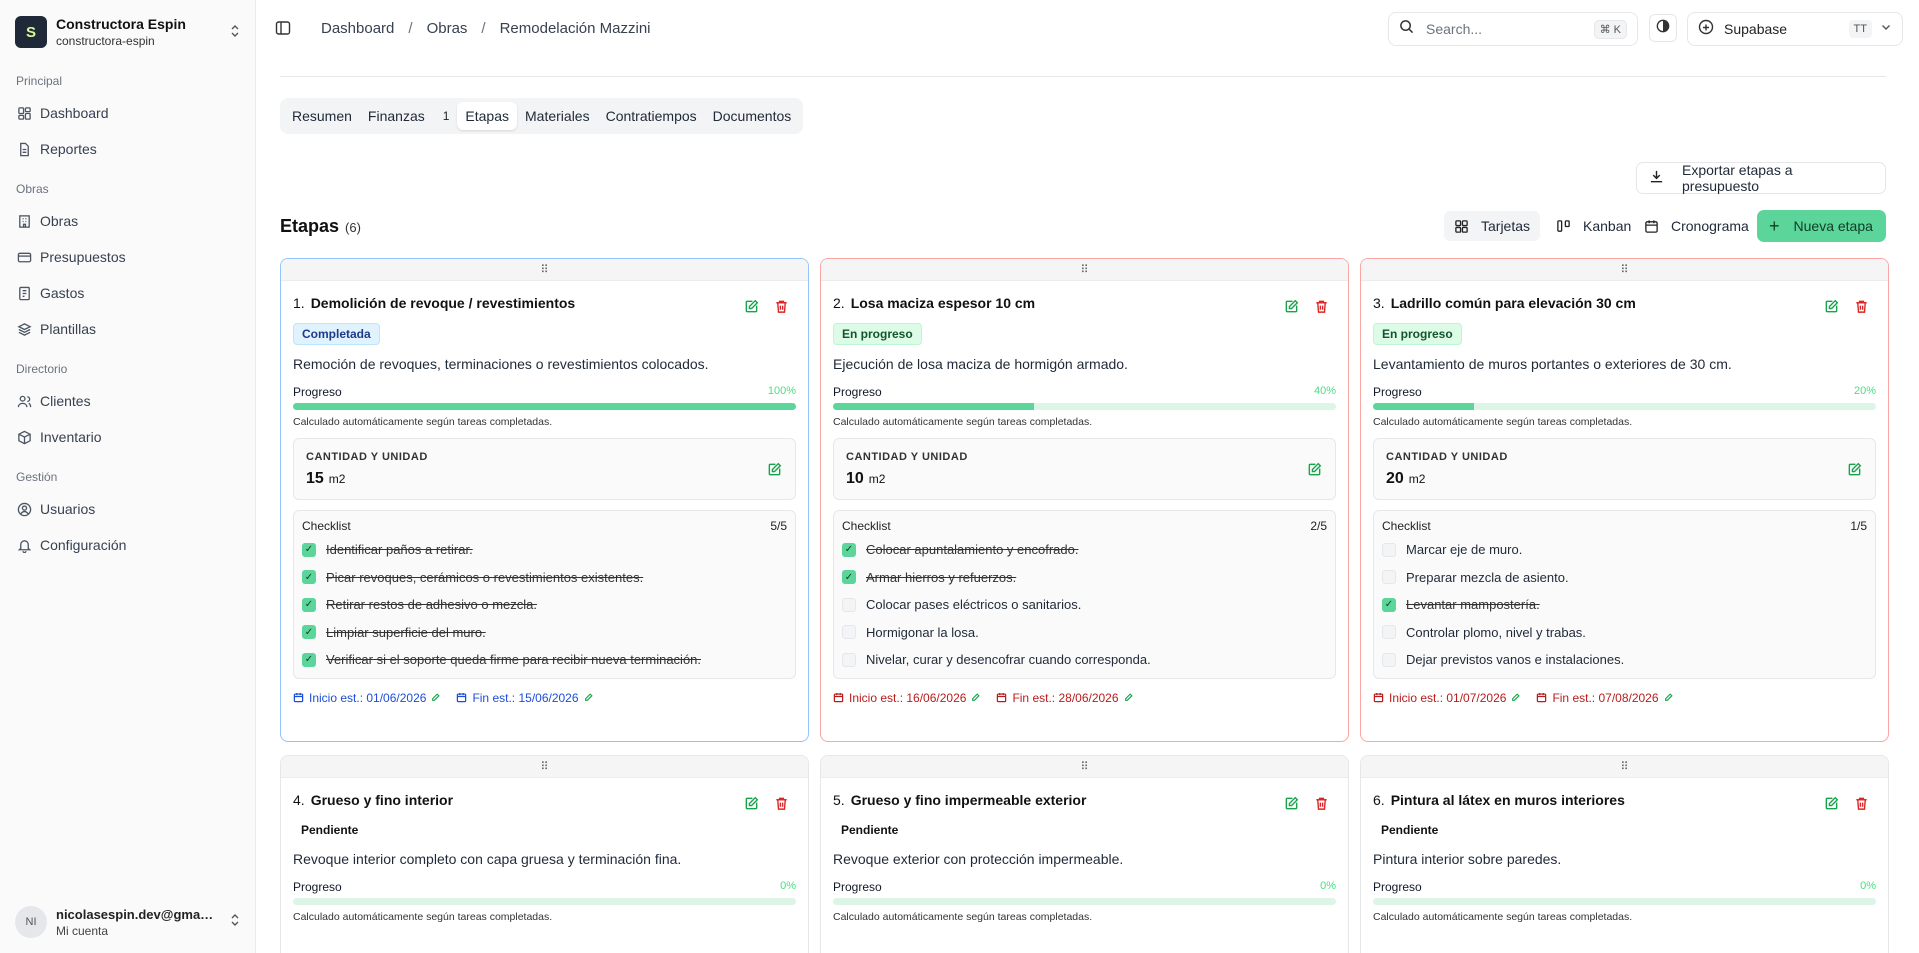 The image size is (1919, 953). I want to click on checklist-count: 1/5, so click(1858, 526).